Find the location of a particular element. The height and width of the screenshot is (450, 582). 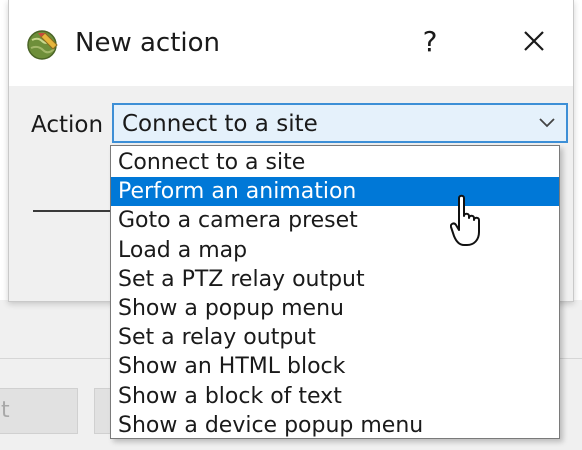

option-set-a-ptz-relay-output: Set a PTZ relay output is located at coordinates (335, 279).